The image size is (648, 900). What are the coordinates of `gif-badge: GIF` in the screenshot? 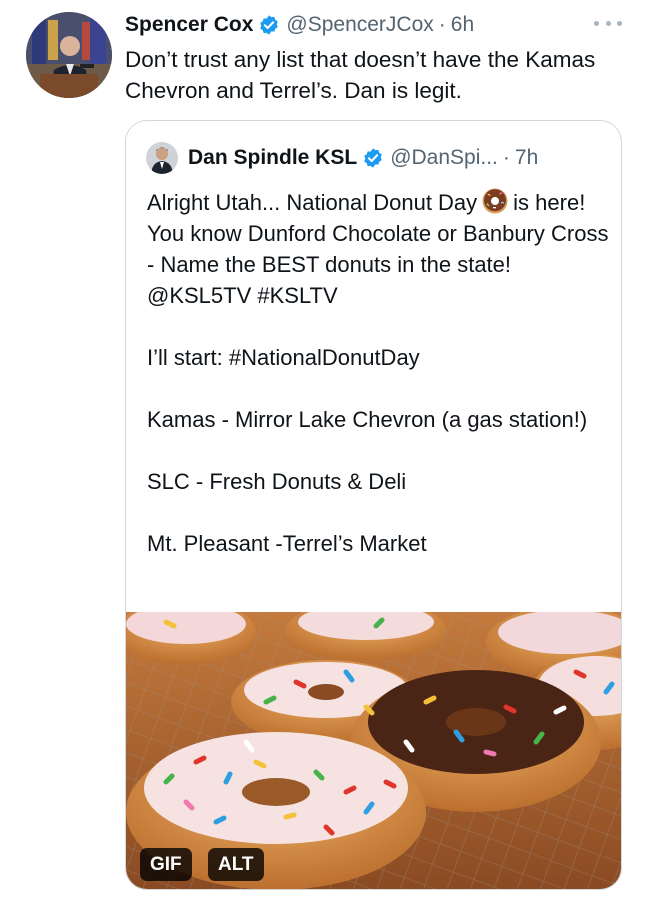 It's located at (166, 864).